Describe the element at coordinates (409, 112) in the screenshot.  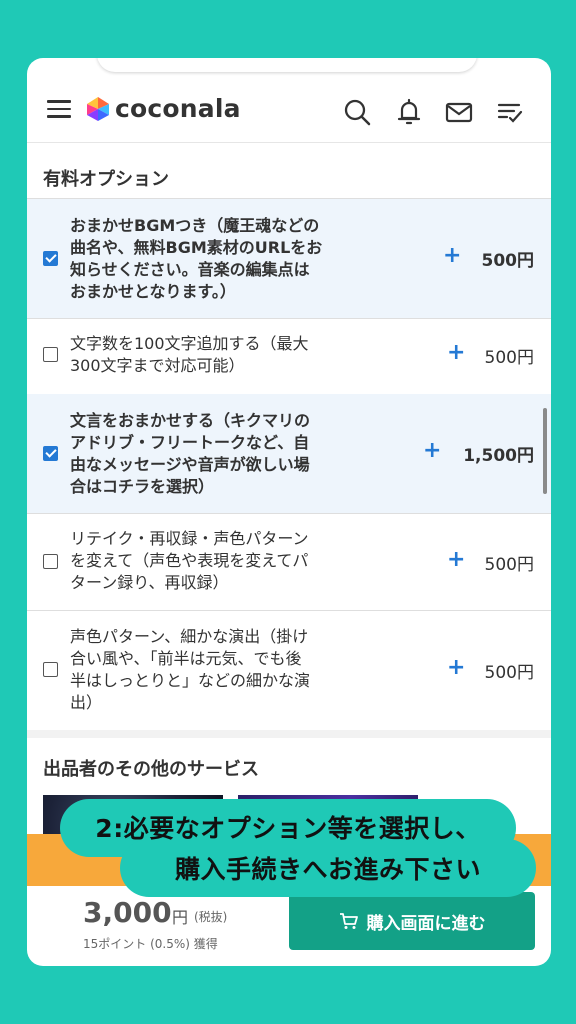
I see `bell-icon` at that location.